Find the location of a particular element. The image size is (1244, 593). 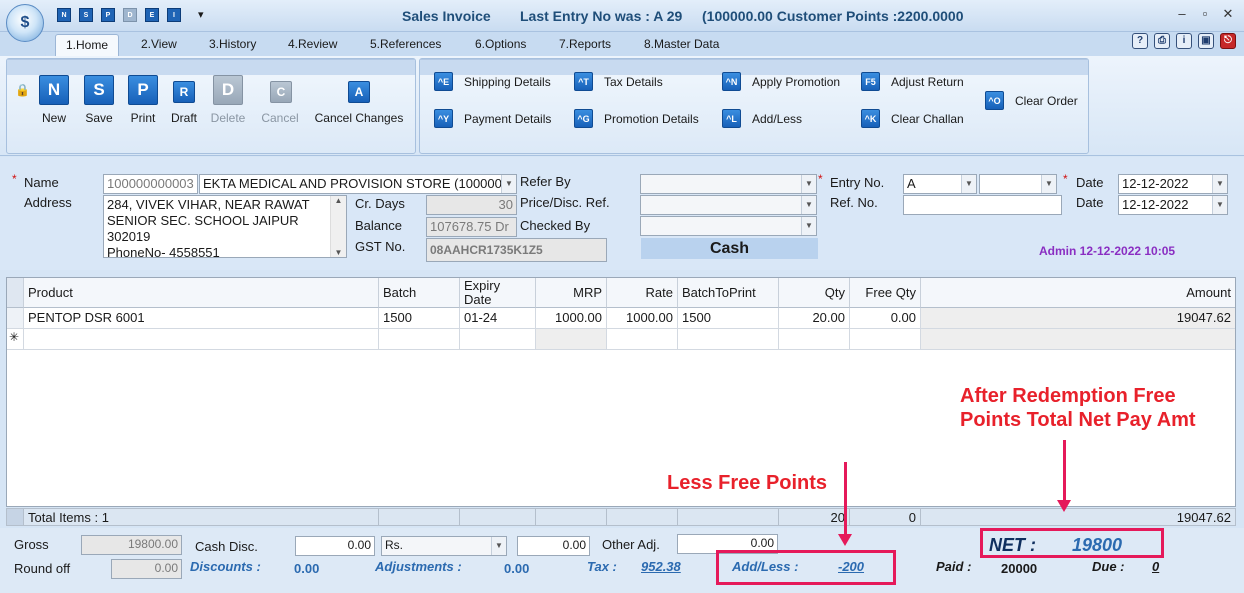

qat-save-icon: S is located at coordinates (86, 15).